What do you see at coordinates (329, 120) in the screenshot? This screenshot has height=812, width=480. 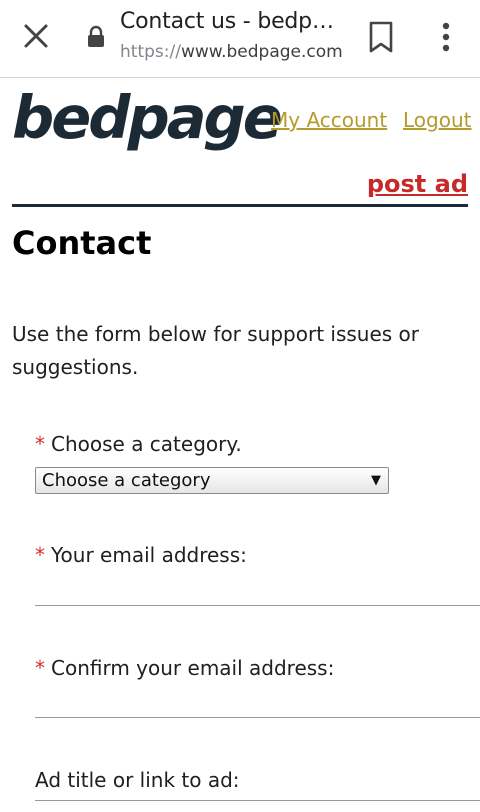 I see `my-account-link: My Account` at bounding box center [329, 120].